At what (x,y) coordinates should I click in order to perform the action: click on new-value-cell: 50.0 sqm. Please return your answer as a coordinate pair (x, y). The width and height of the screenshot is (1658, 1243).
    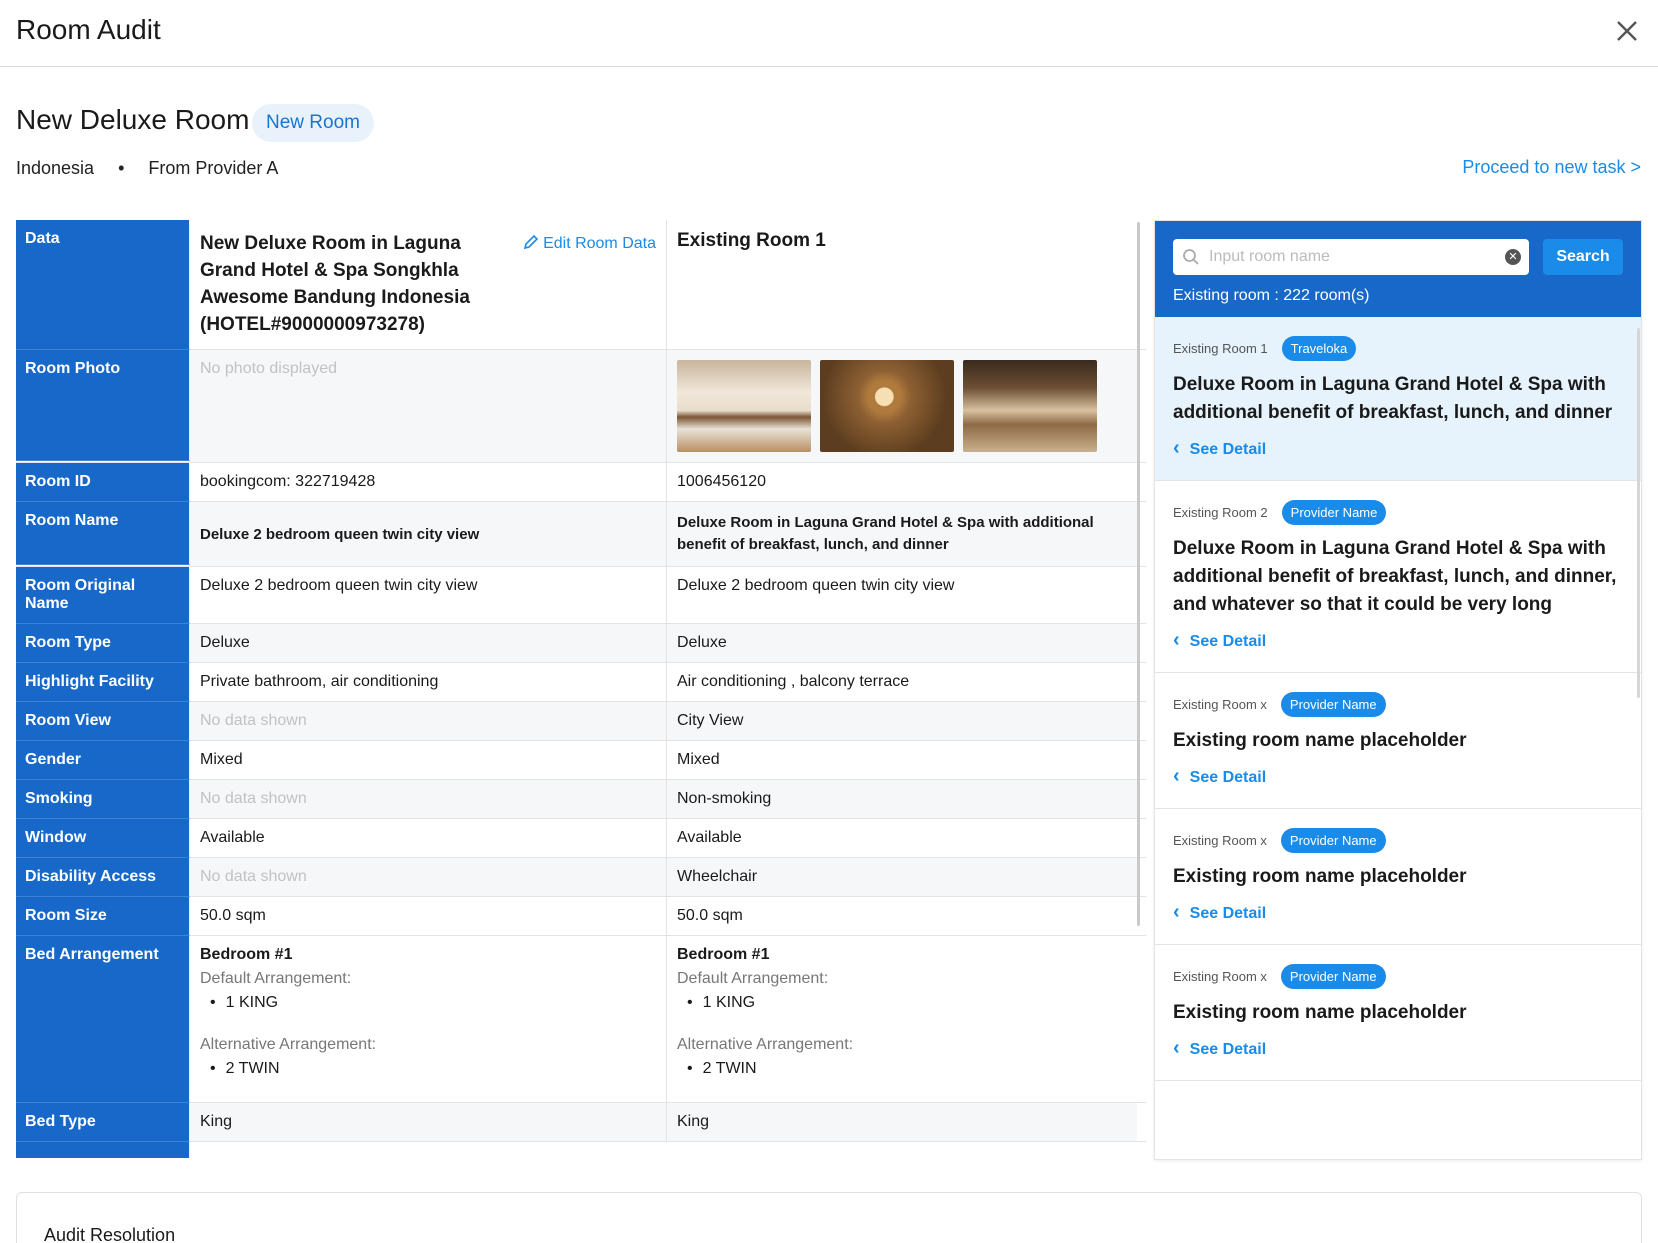
    Looking at the image, I should click on (428, 916).